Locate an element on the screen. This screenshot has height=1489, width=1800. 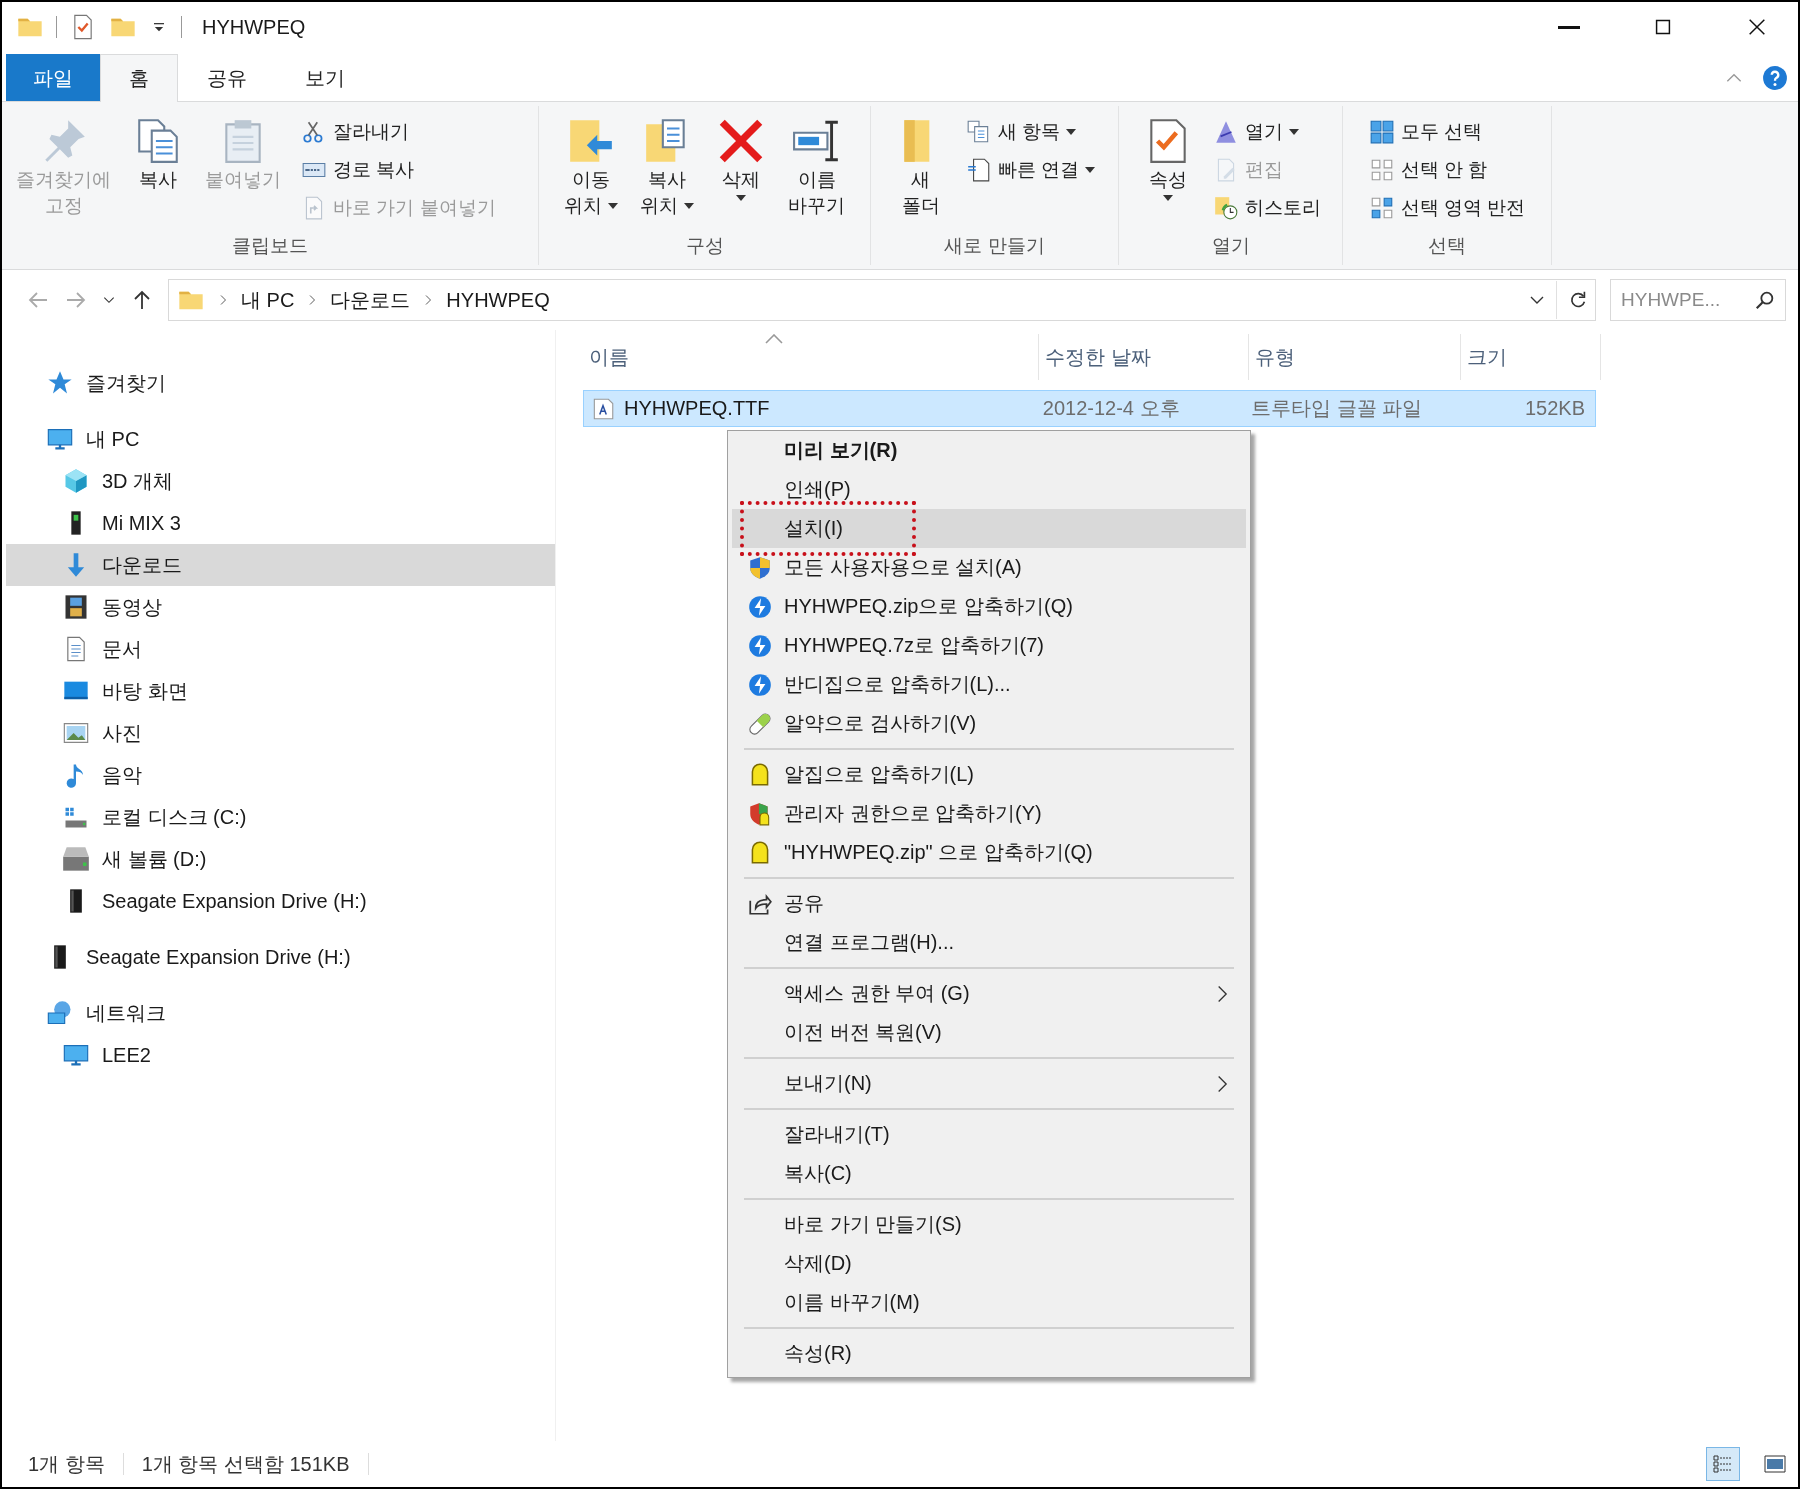
menu-item: 삭제(D) is located at coordinates (989, 1263).